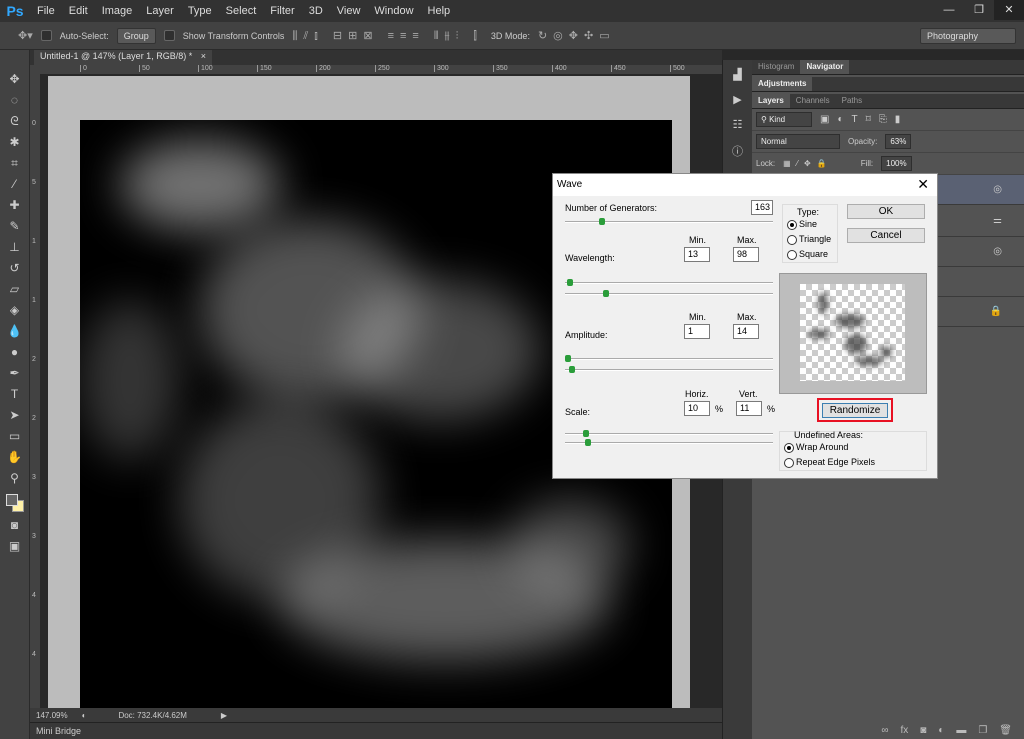 Image resolution: width=1024 pixels, height=739 pixels. What do you see at coordinates (14, 80) in the screenshot?
I see `move-tool-icon: ✥` at bounding box center [14, 80].